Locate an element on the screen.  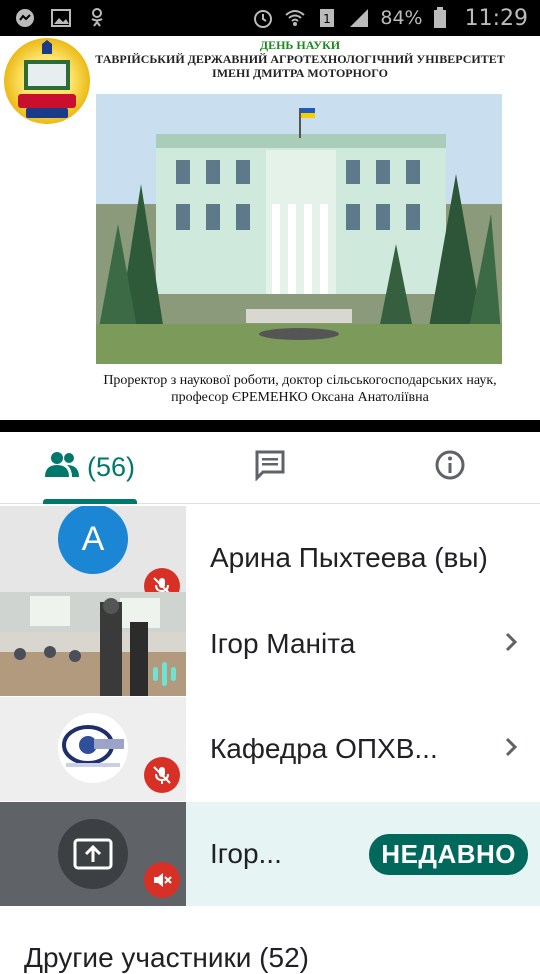
tab-people: (56) is located at coordinates (90, 468).